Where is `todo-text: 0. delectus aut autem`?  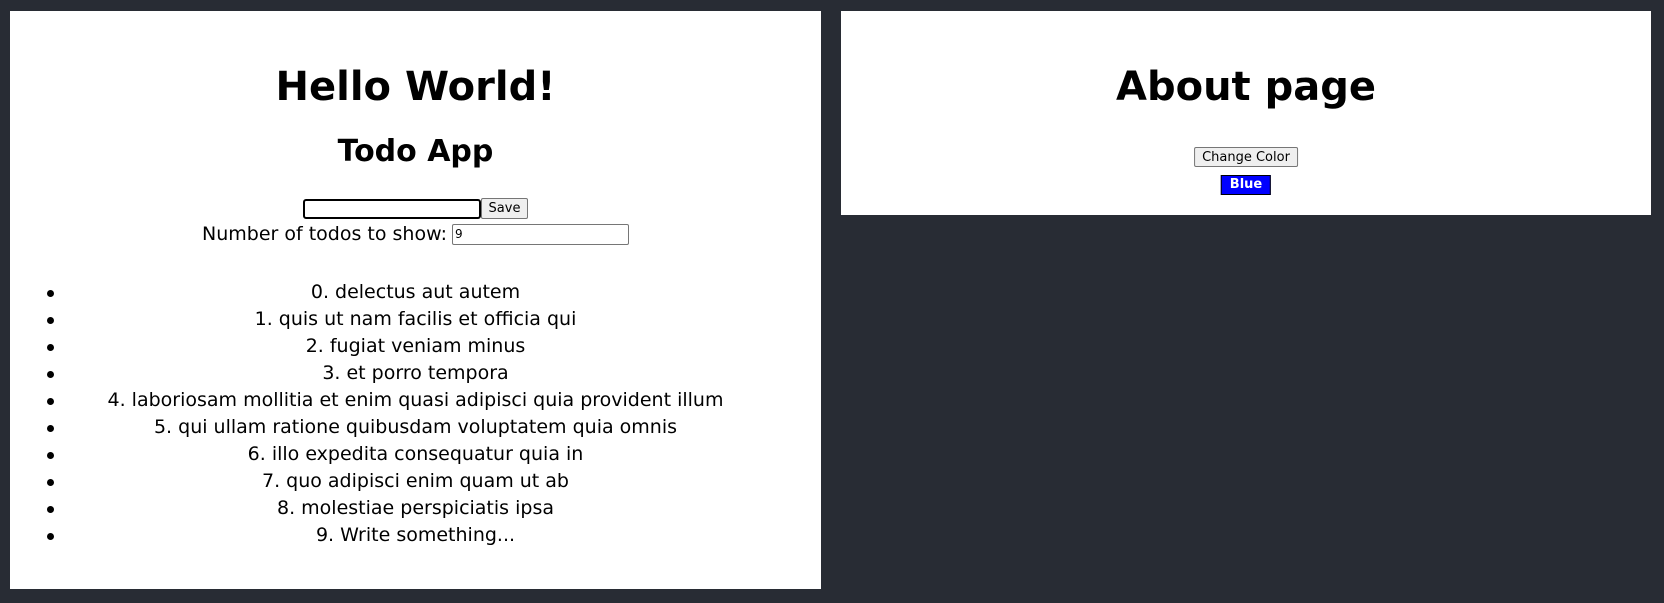 todo-text: 0. delectus aut autem is located at coordinates (415, 292).